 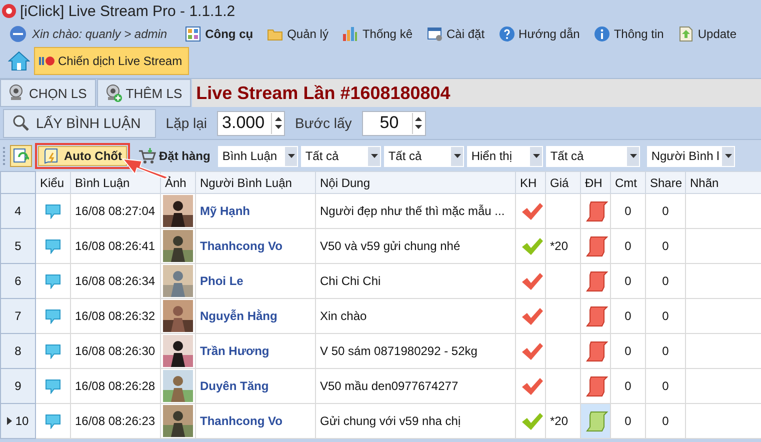 What do you see at coordinates (187, 123) in the screenshot?
I see `repeat-label: Lặp lại` at bounding box center [187, 123].